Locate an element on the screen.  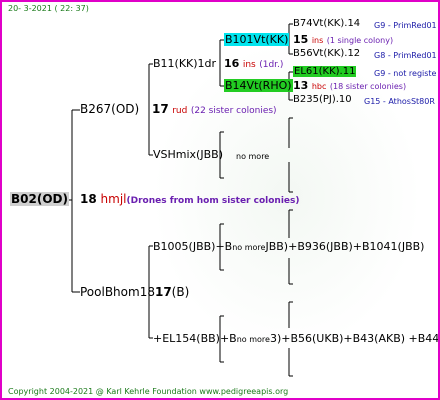
ggs-4-num: 13 is located at coordinates (301, 85).